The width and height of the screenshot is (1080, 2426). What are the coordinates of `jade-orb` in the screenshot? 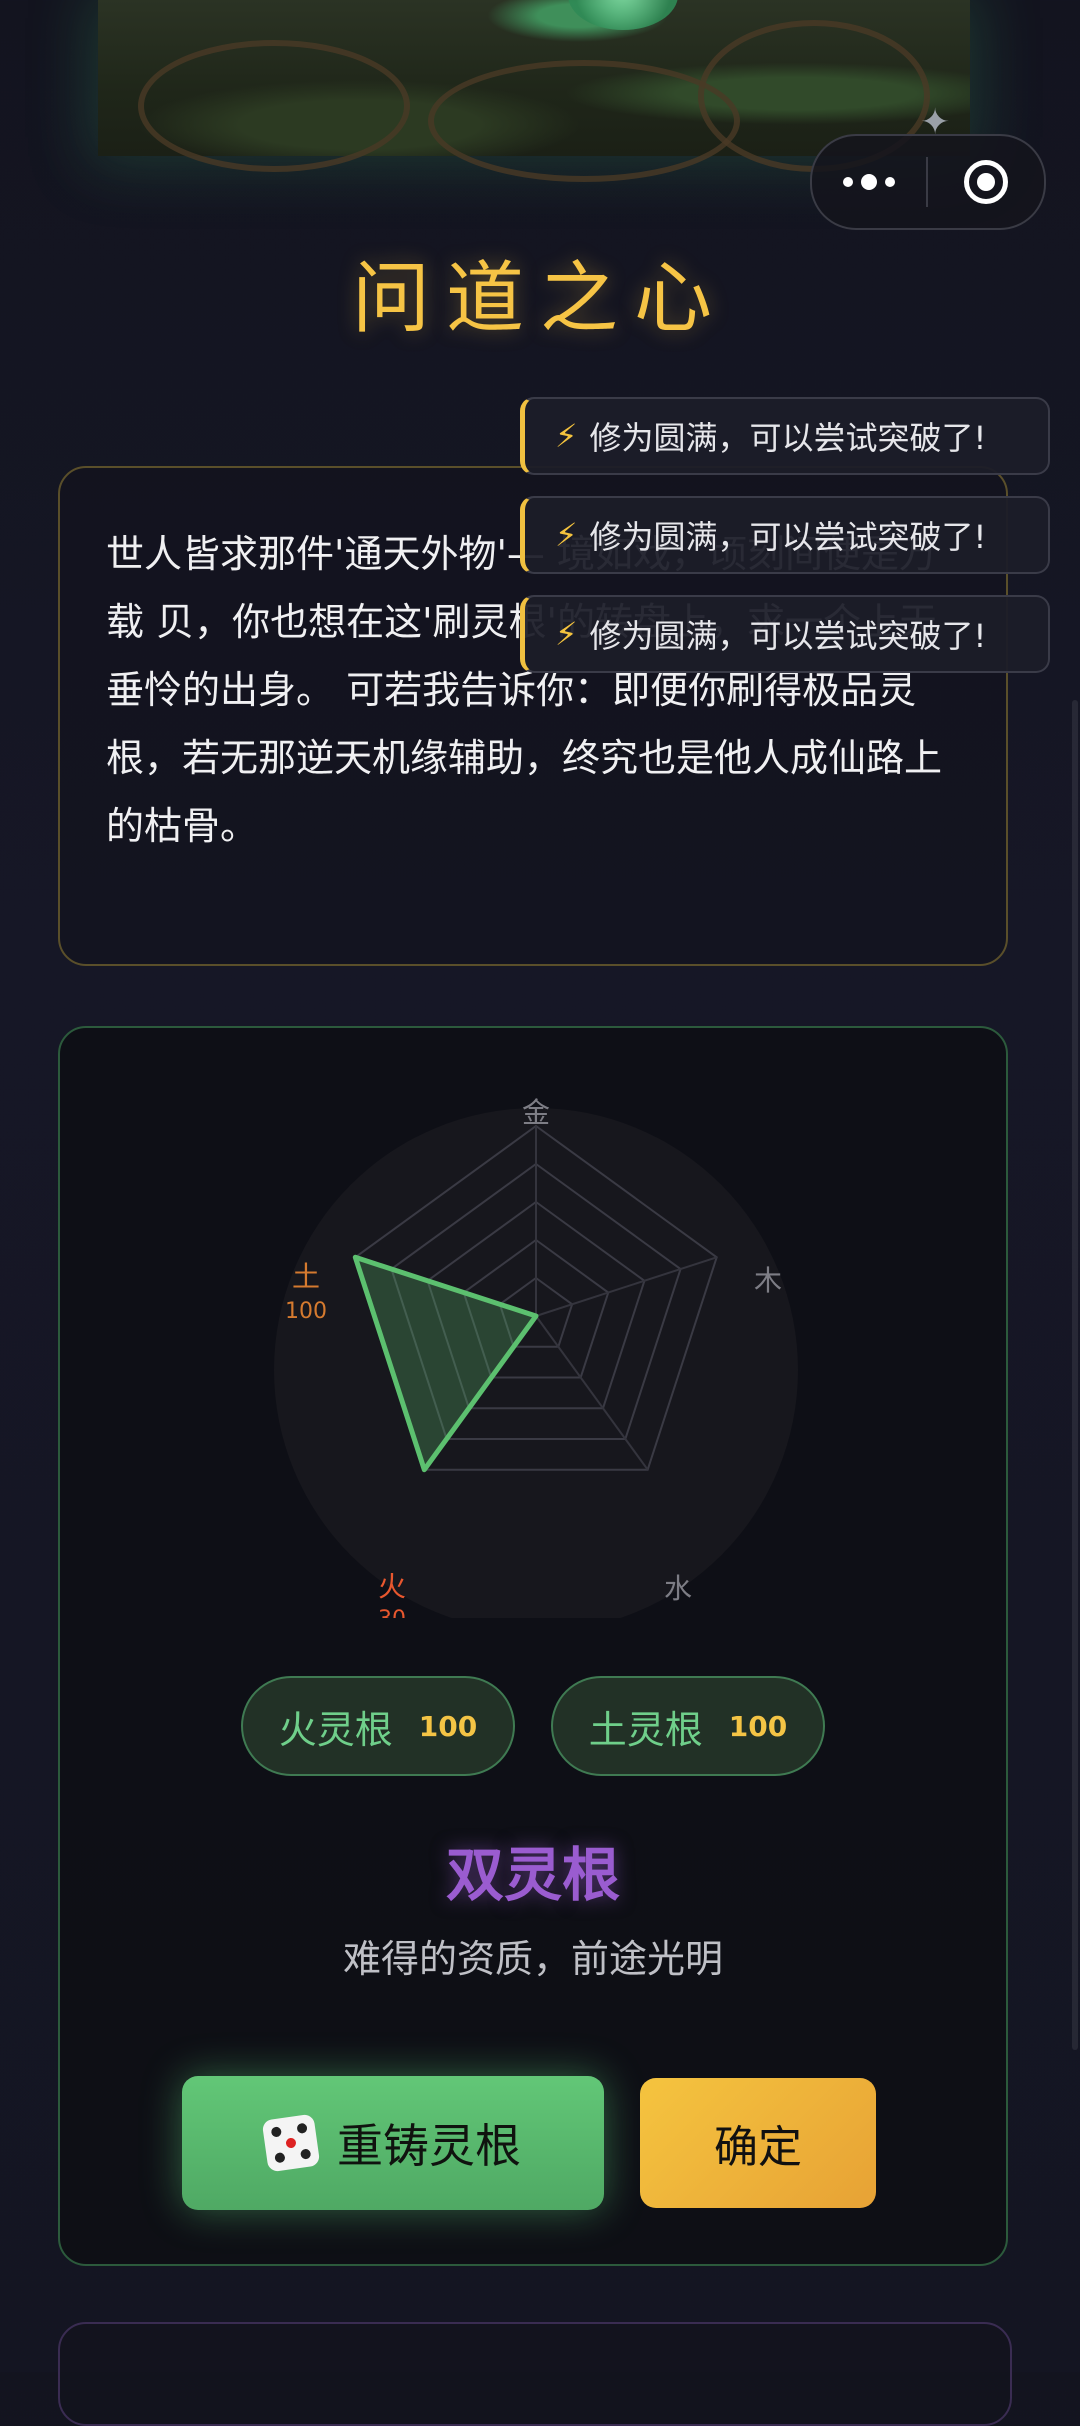 It's located at (623, 15).